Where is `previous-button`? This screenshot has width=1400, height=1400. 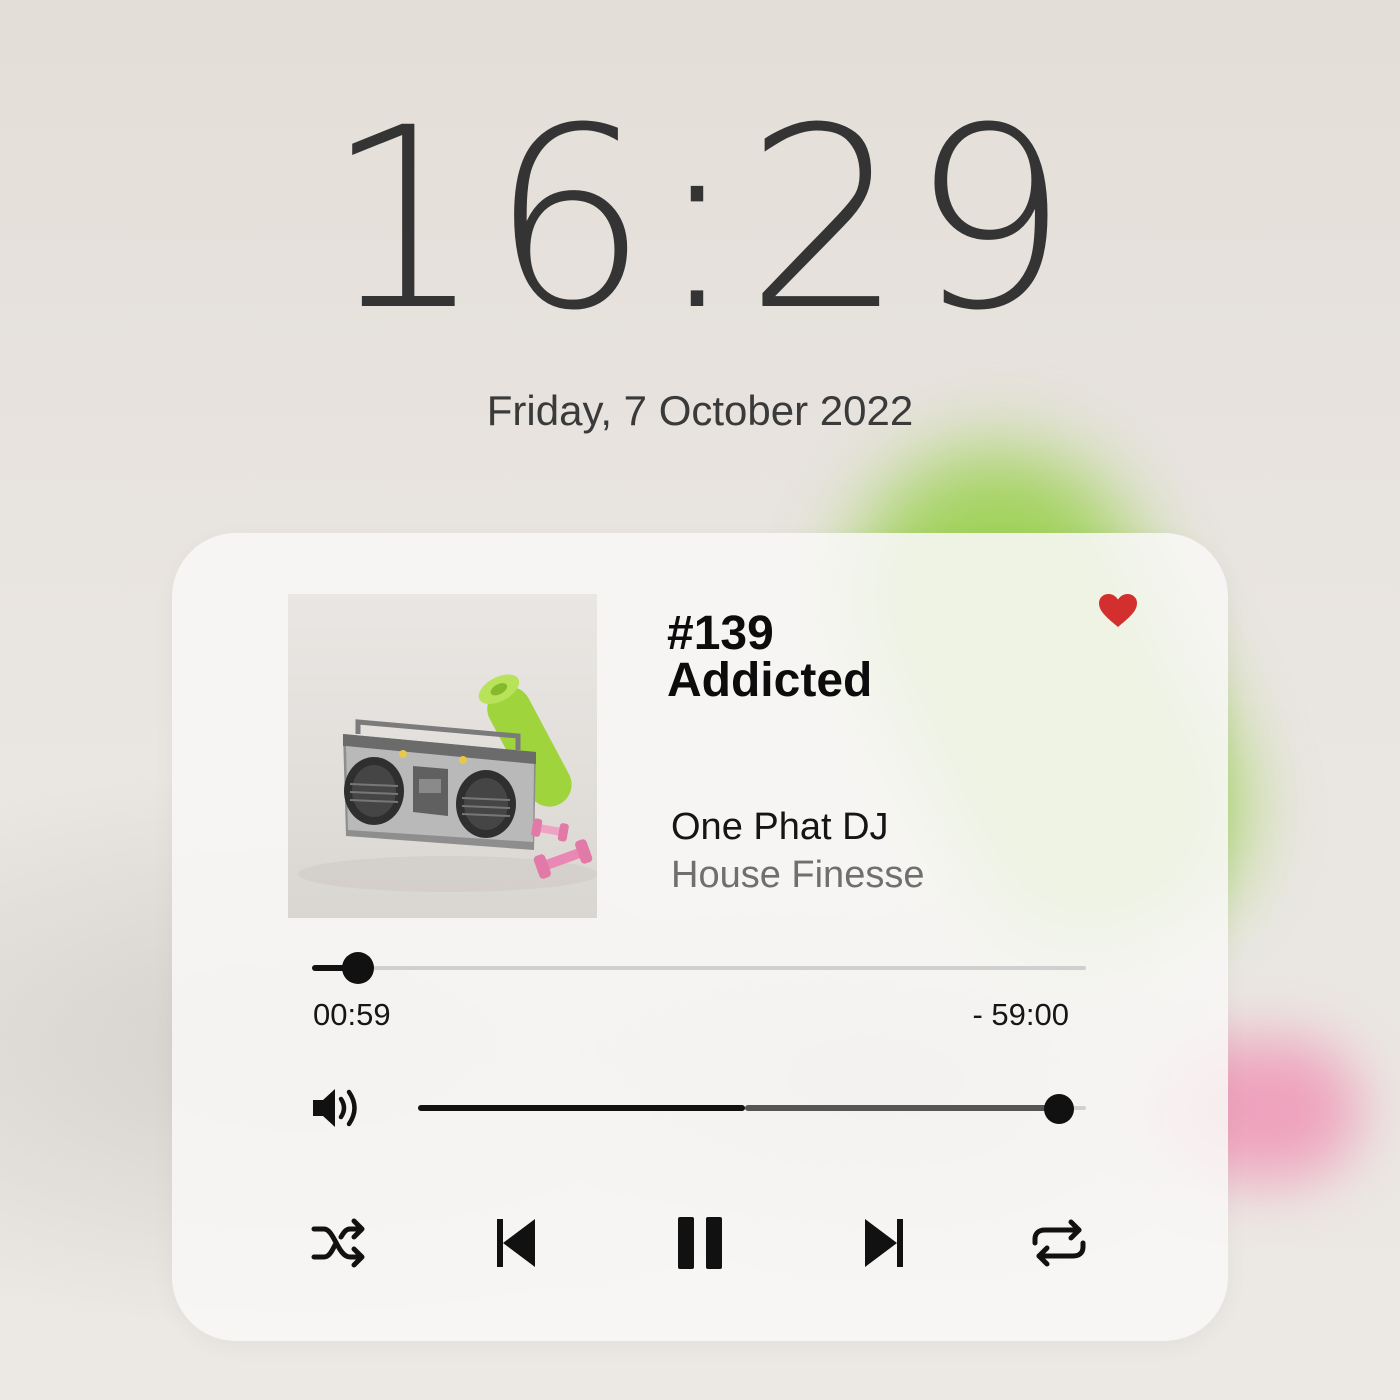 previous-button is located at coordinates (515, 1243).